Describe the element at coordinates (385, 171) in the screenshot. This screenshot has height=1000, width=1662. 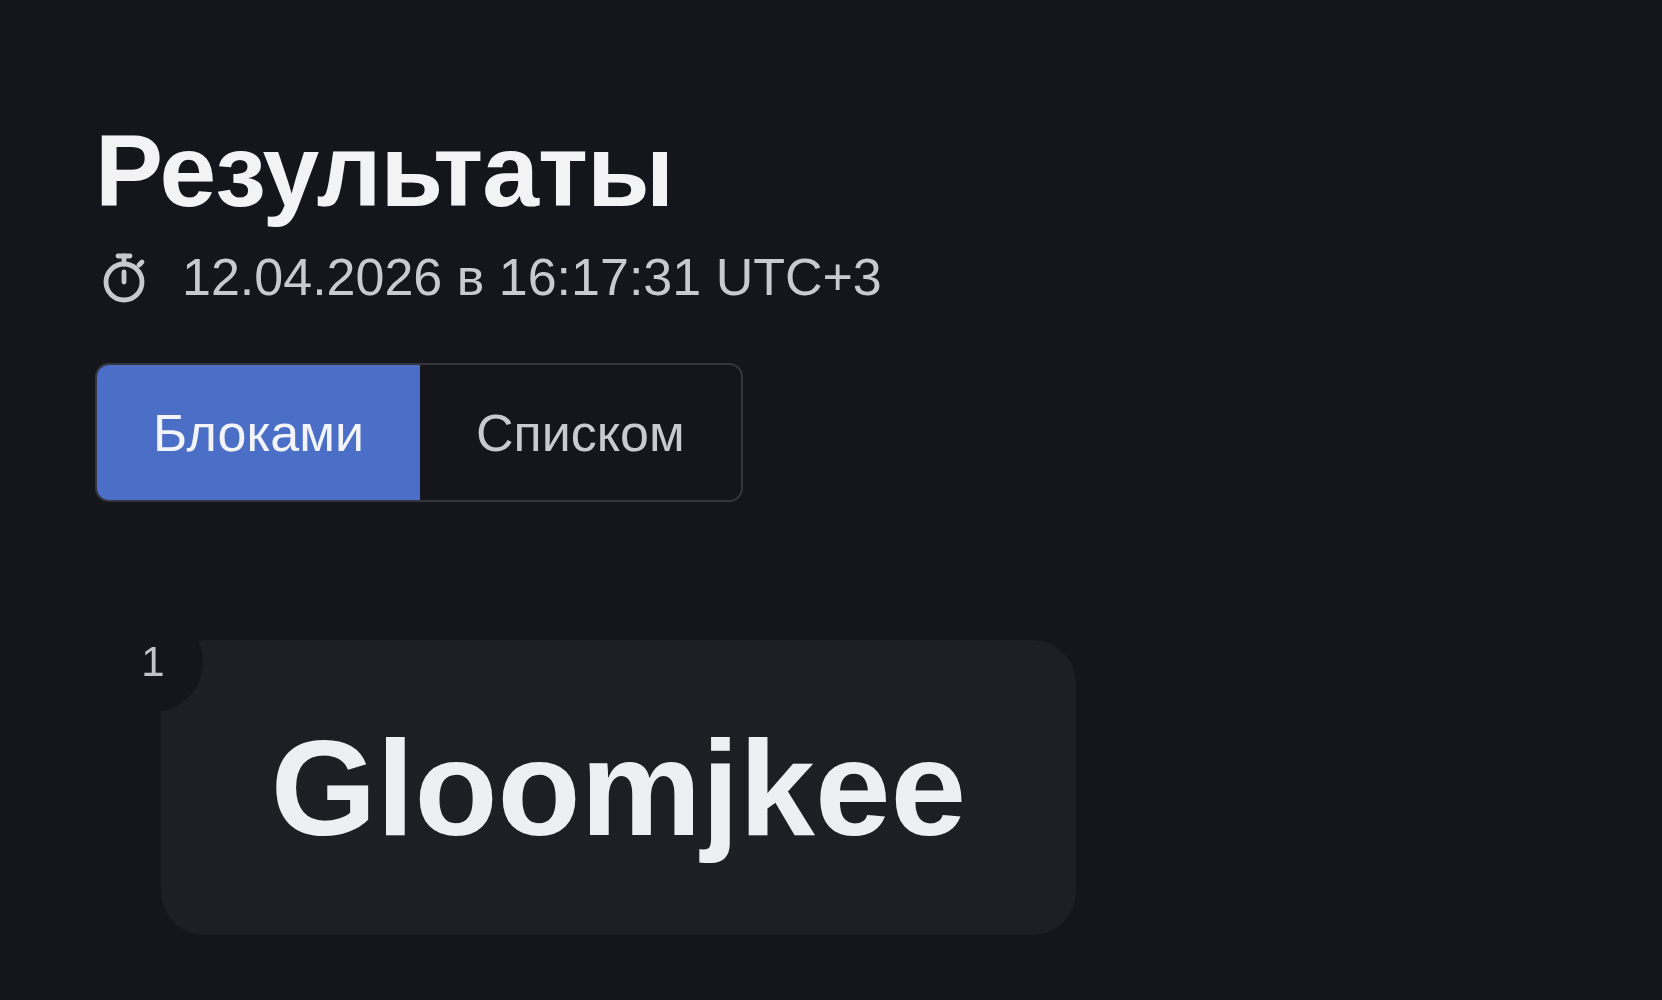
I see `page-title: Результаты` at that location.